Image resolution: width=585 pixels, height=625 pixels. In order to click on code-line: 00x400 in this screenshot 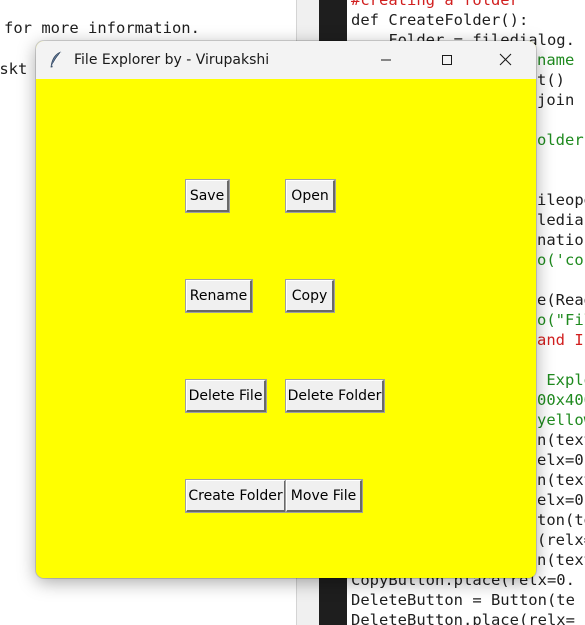, I will do `click(561, 400)`.